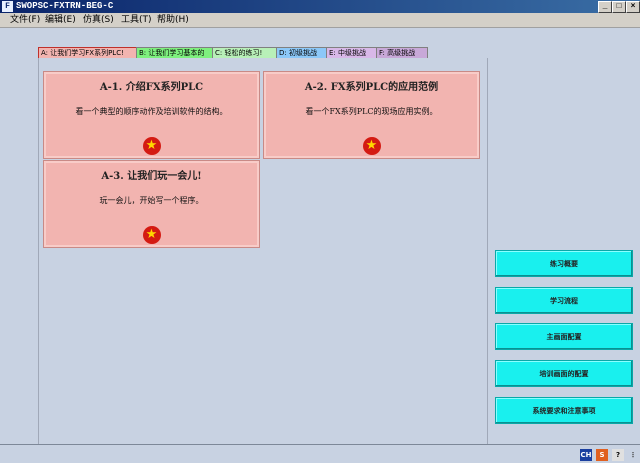 The image size is (640, 463). Describe the element at coordinates (605, 7) in the screenshot. I see `minimize-button: _` at that location.